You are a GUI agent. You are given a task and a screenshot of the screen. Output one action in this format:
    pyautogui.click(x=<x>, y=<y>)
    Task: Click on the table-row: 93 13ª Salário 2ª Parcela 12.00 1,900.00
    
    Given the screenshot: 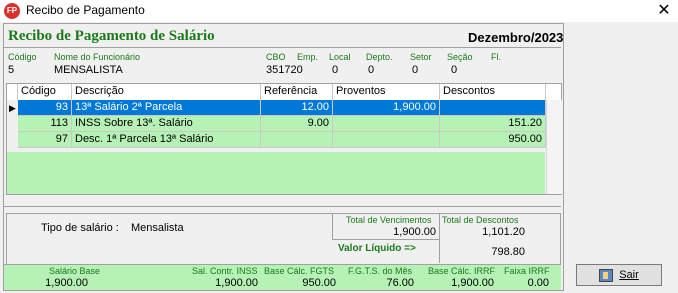 What is the action you would take?
    pyautogui.click(x=276, y=108)
    